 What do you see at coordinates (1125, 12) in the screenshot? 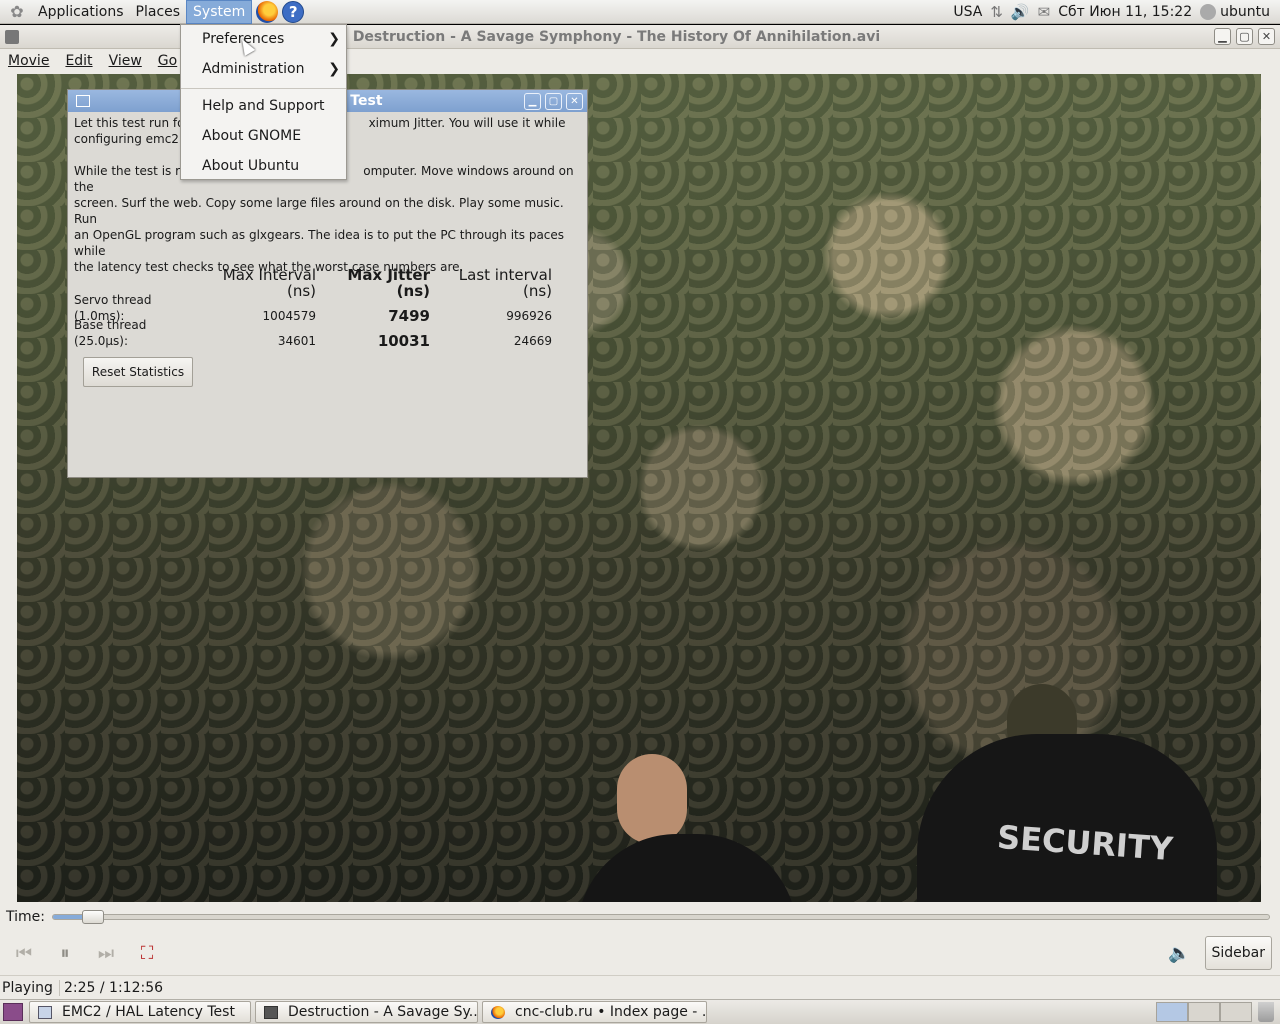
I see `clock: Сбт Июн 11, 15:22` at bounding box center [1125, 12].